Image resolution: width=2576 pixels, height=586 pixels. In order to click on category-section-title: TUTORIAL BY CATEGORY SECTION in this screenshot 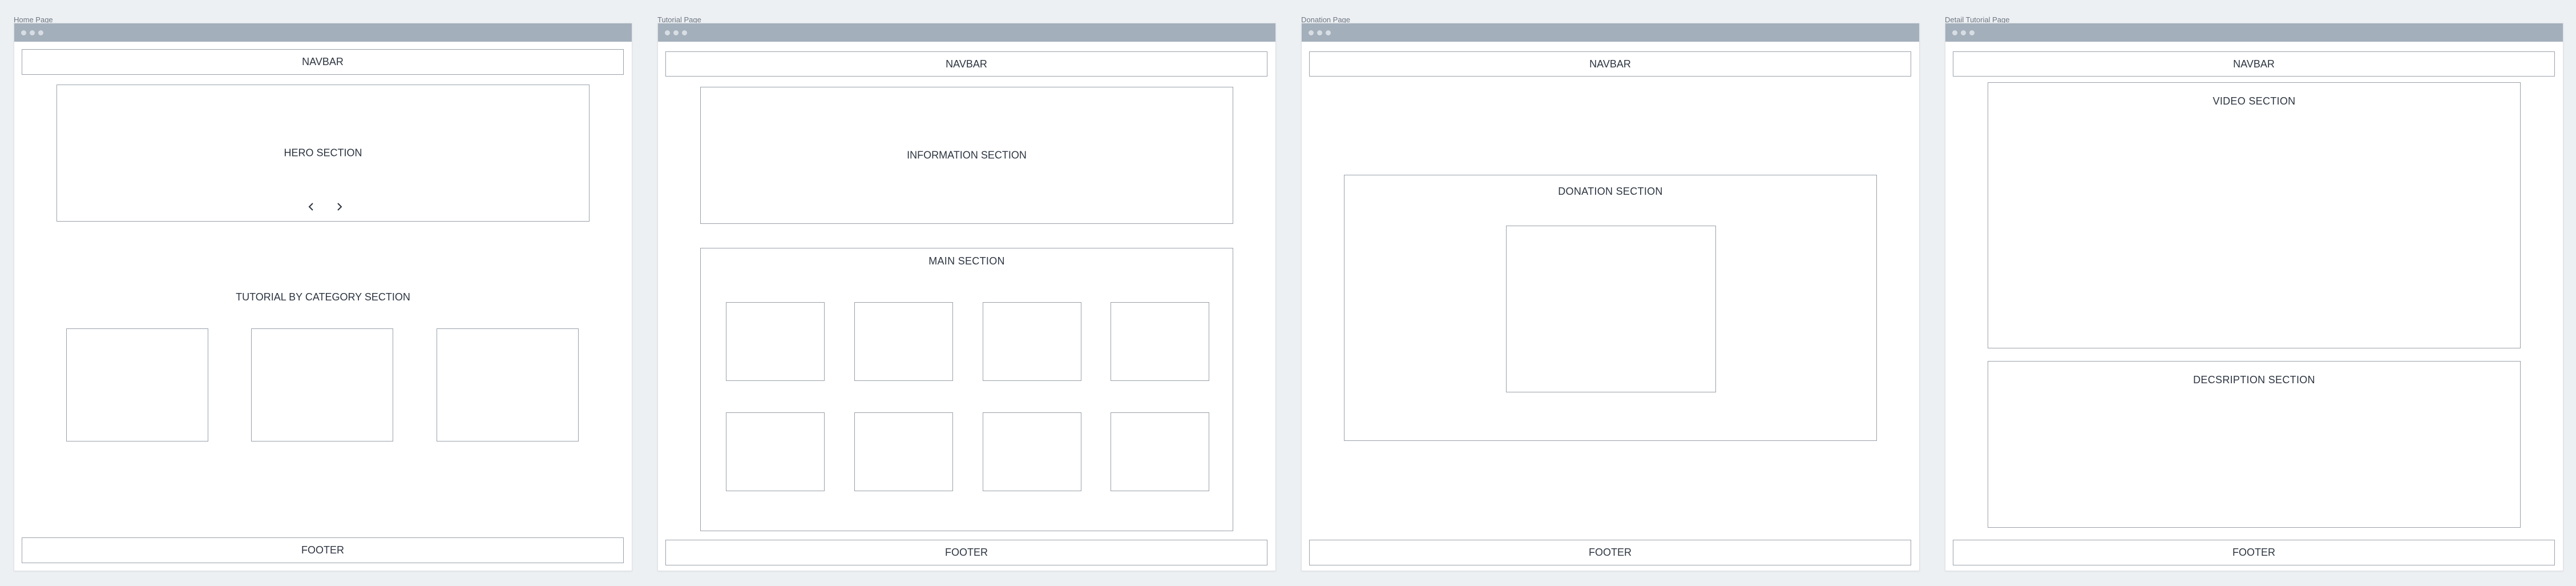, I will do `click(323, 297)`.